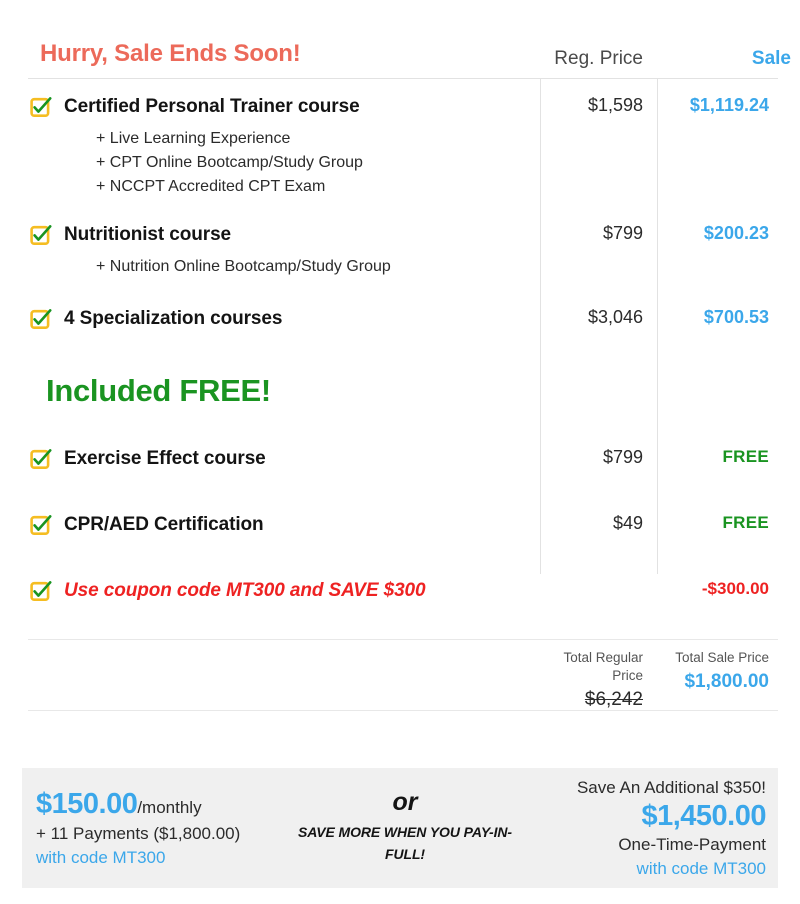 Image resolution: width=800 pixels, height=904 pixels. I want to click on pricing-row: Exercise Effect course $799 FREE, so click(403, 464).